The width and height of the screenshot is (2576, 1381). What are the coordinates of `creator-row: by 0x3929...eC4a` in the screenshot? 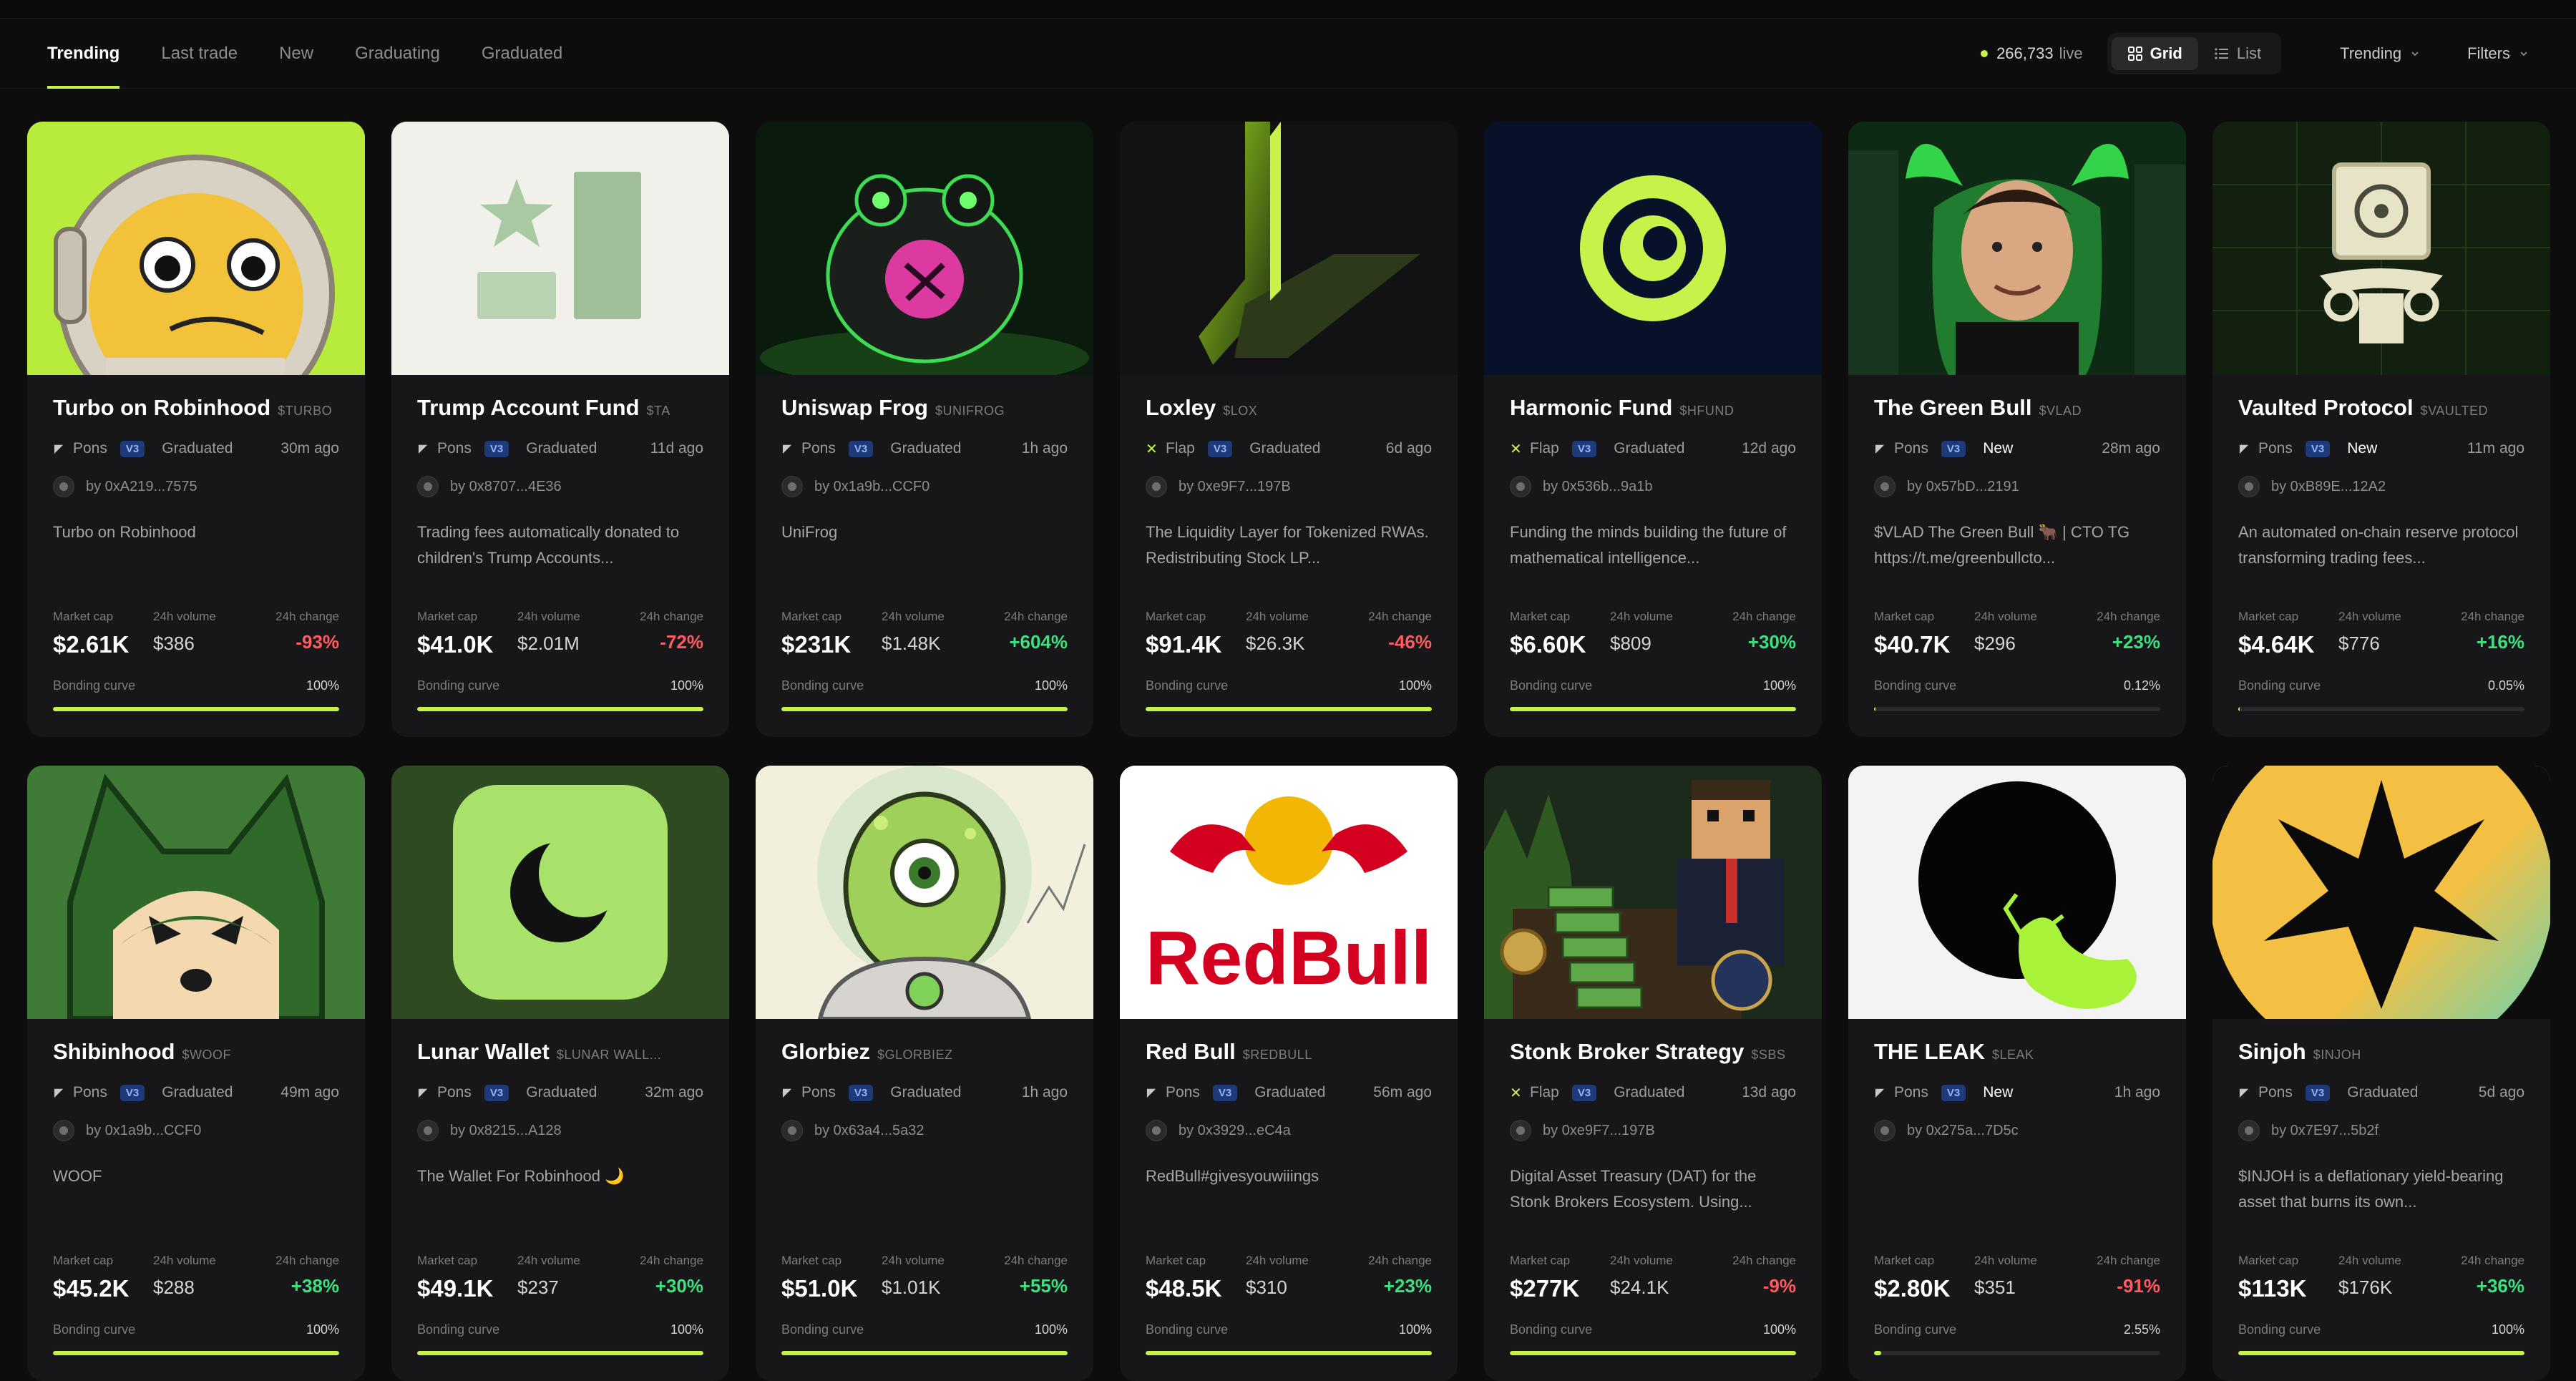 It's located at (1289, 1130).